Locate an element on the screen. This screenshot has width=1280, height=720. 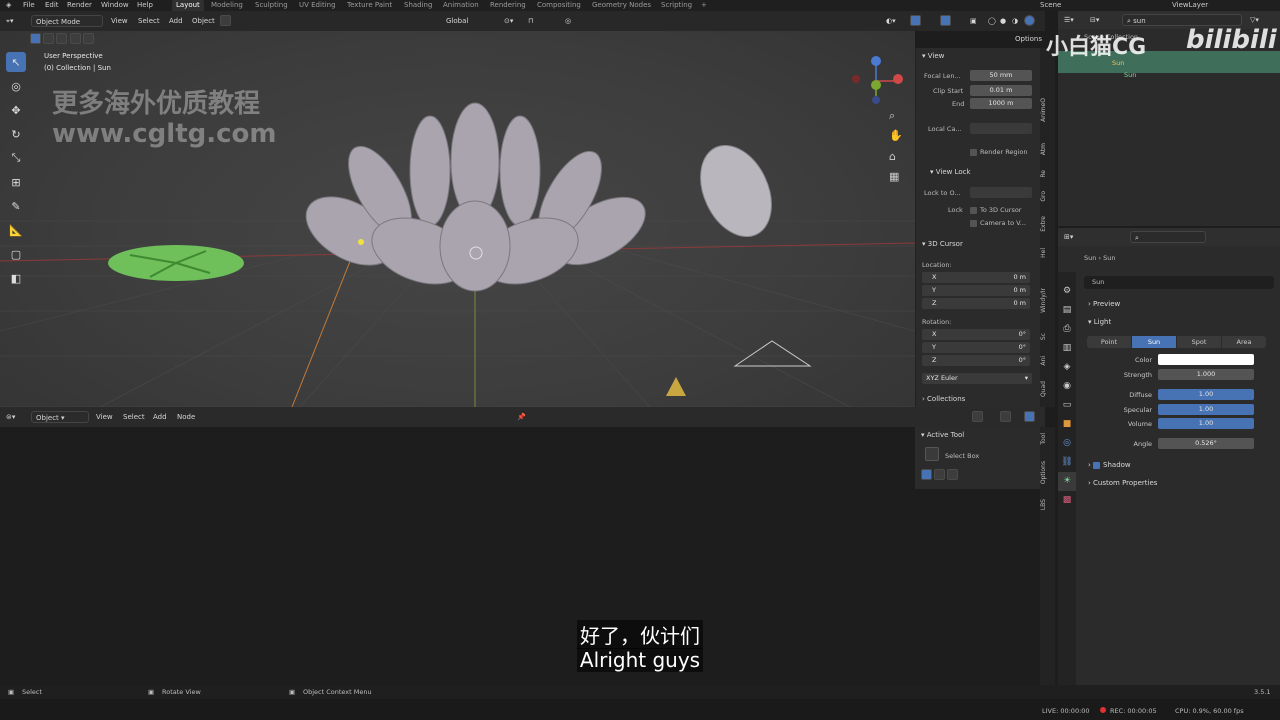
shading-material-icon: ◑ is located at coordinates (1015, 21).